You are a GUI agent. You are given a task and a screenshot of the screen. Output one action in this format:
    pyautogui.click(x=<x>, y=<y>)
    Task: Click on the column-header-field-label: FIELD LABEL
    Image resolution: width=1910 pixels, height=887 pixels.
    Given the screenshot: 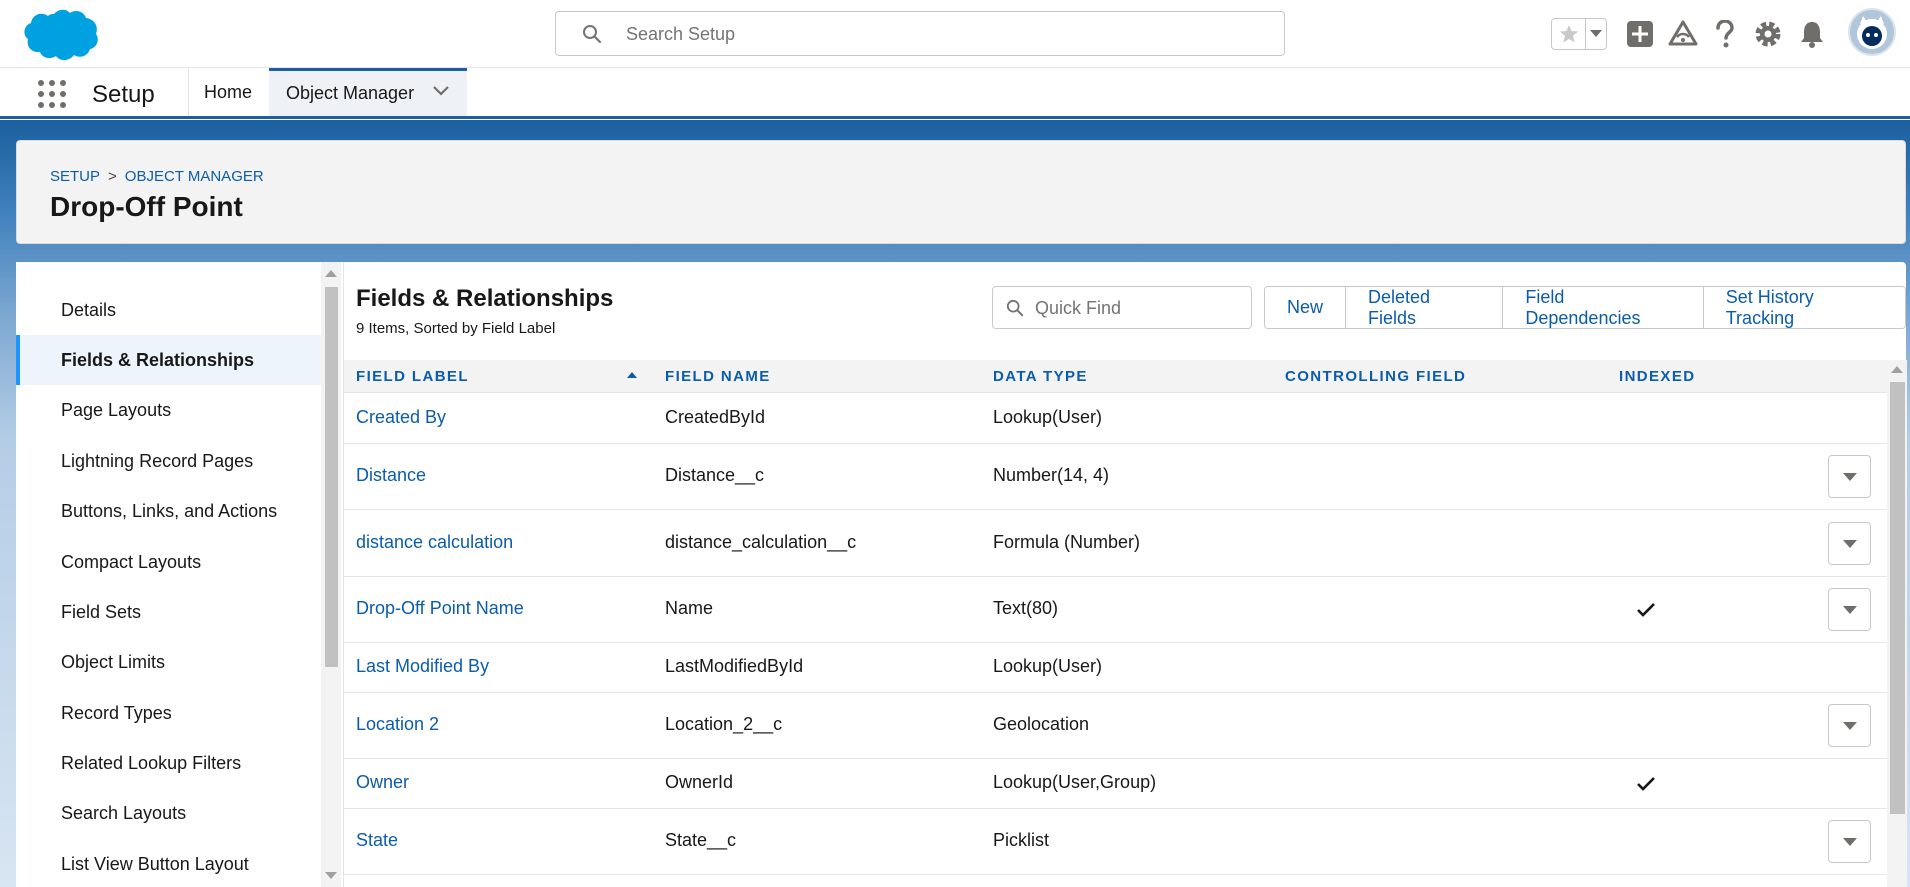 What is the action you would take?
    pyautogui.click(x=412, y=376)
    